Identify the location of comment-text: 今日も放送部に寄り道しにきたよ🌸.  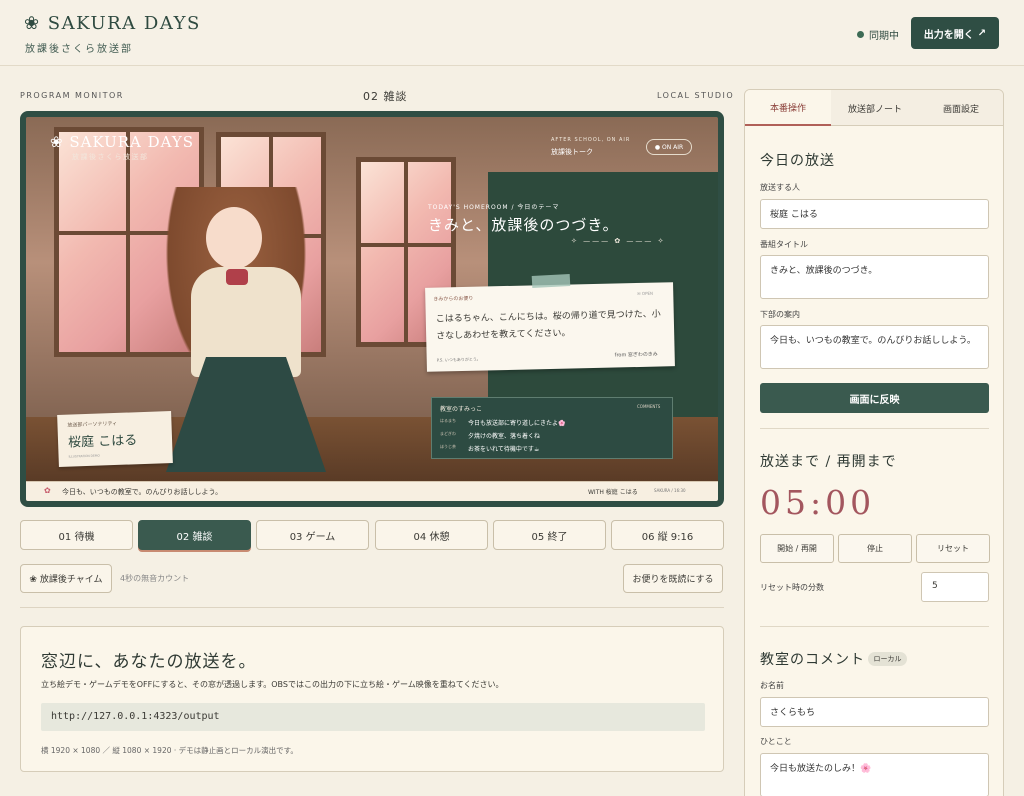
(517, 423).